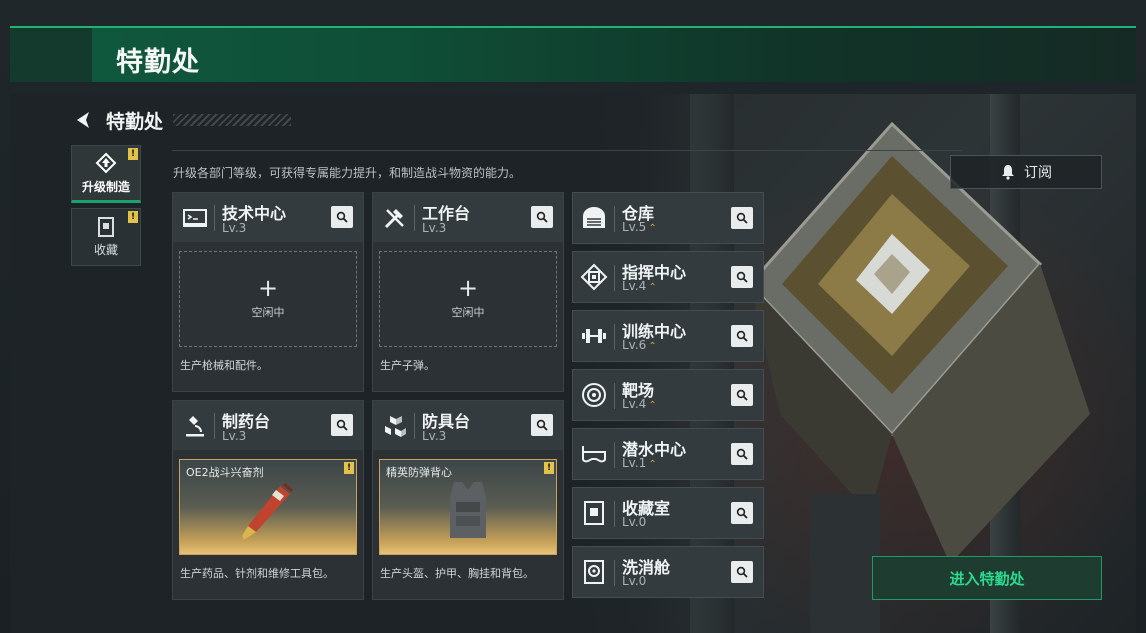 This screenshot has height=633, width=1146. What do you see at coordinates (1008, 172) in the screenshot?
I see `bell-icon` at bounding box center [1008, 172].